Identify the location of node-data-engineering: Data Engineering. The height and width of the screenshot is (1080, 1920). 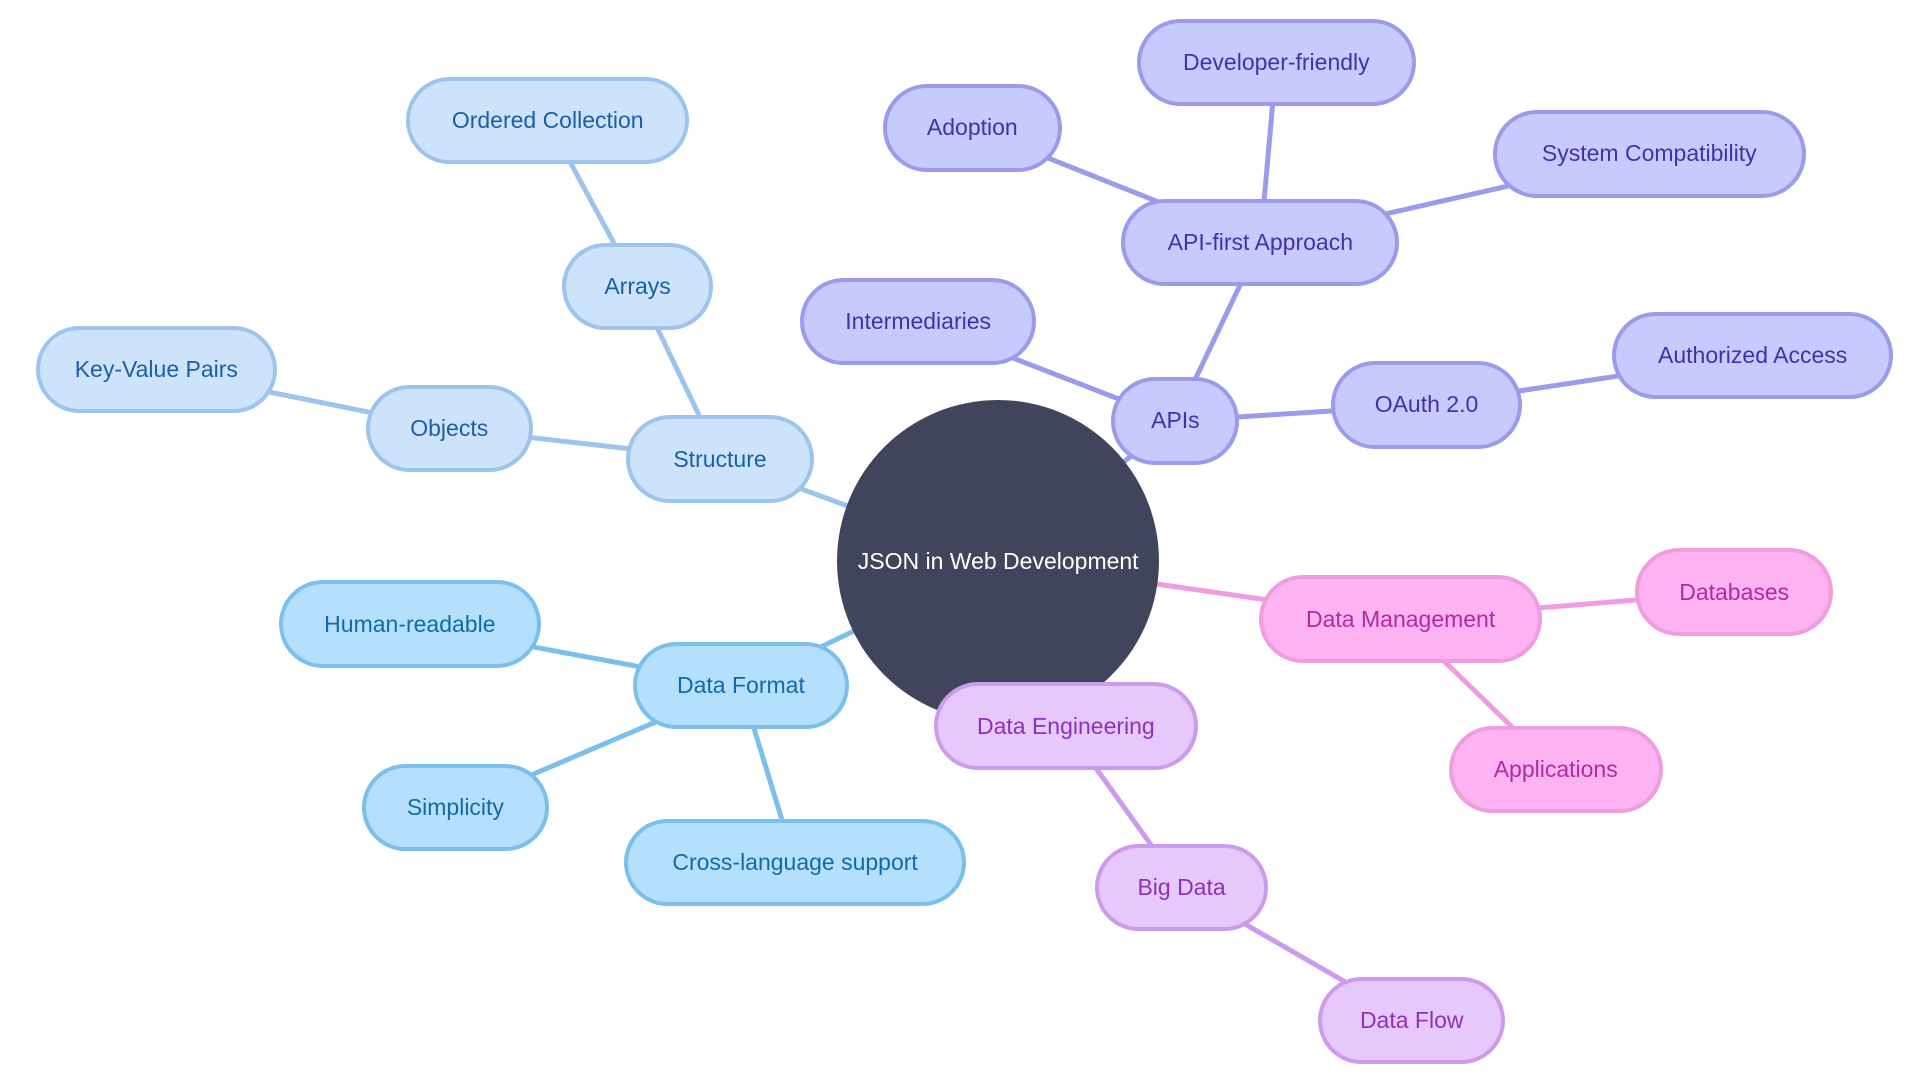
(1066, 726).